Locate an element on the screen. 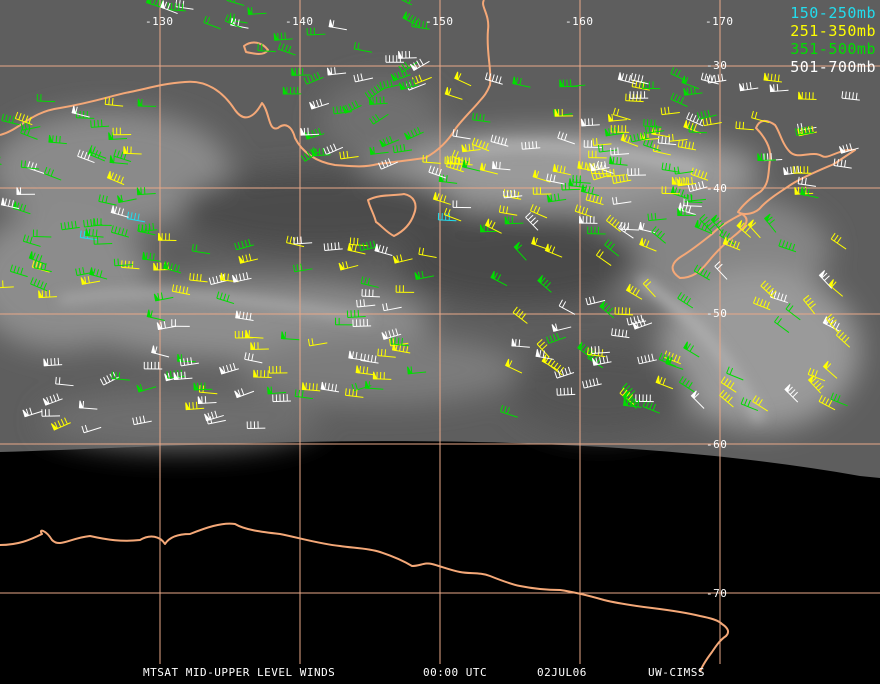 The height and width of the screenshot is (684, 880). footer-date: 02JUL06 is located at coordinates (562, 672).